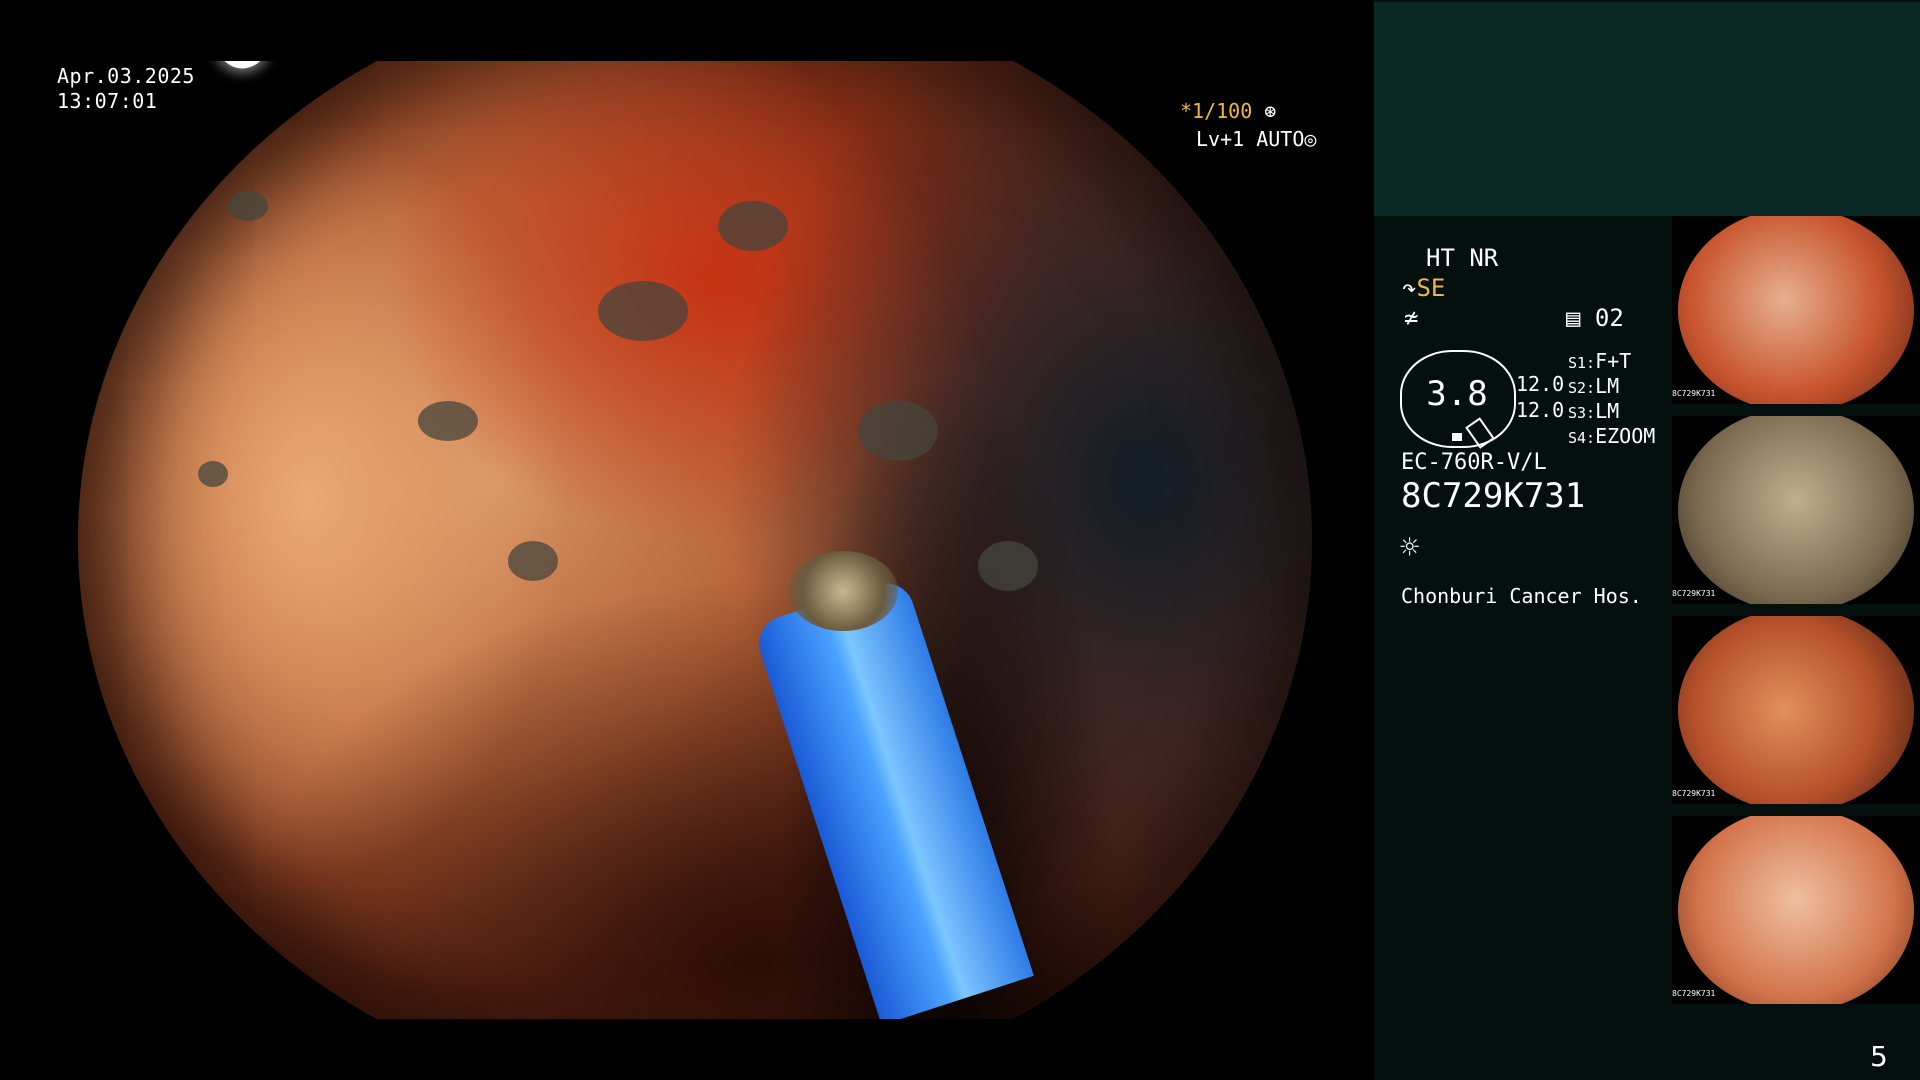  What do you see at coordinates (1600, 361) in the screenshot?
I see `switch-1: S1:F+T` at bounding box center [1600, 361].